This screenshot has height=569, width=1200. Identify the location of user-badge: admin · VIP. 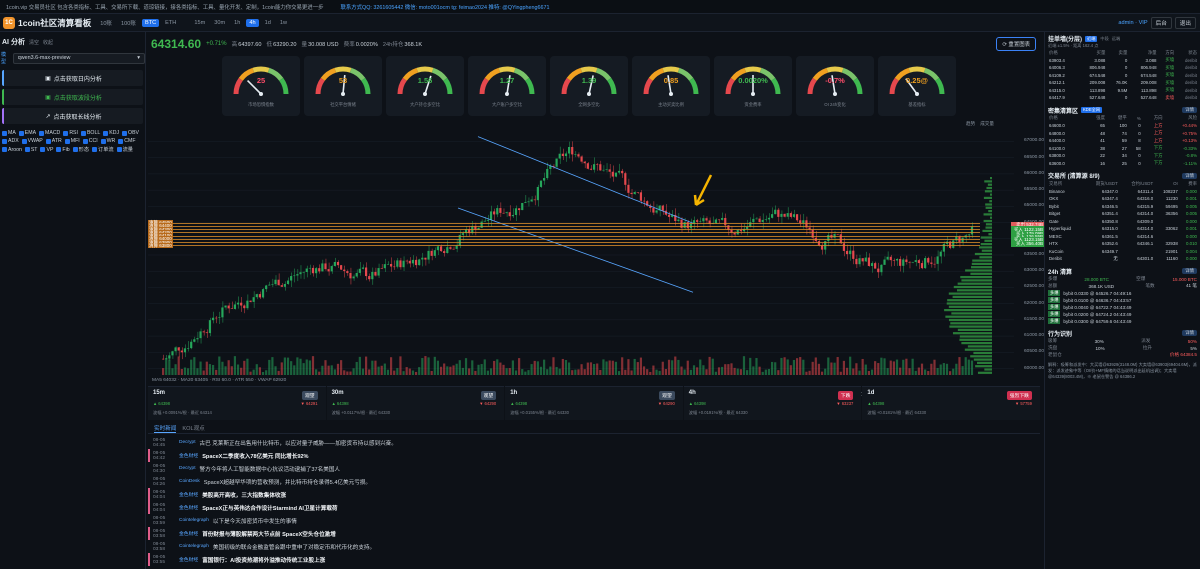
(1132, 23).